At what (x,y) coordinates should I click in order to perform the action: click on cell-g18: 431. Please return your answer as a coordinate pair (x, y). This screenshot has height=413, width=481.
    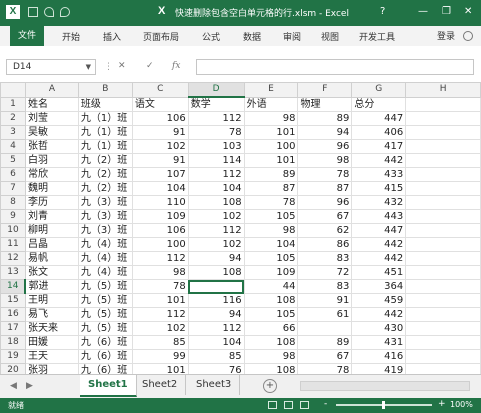
    Looking at the image, I should click on (379, 342).